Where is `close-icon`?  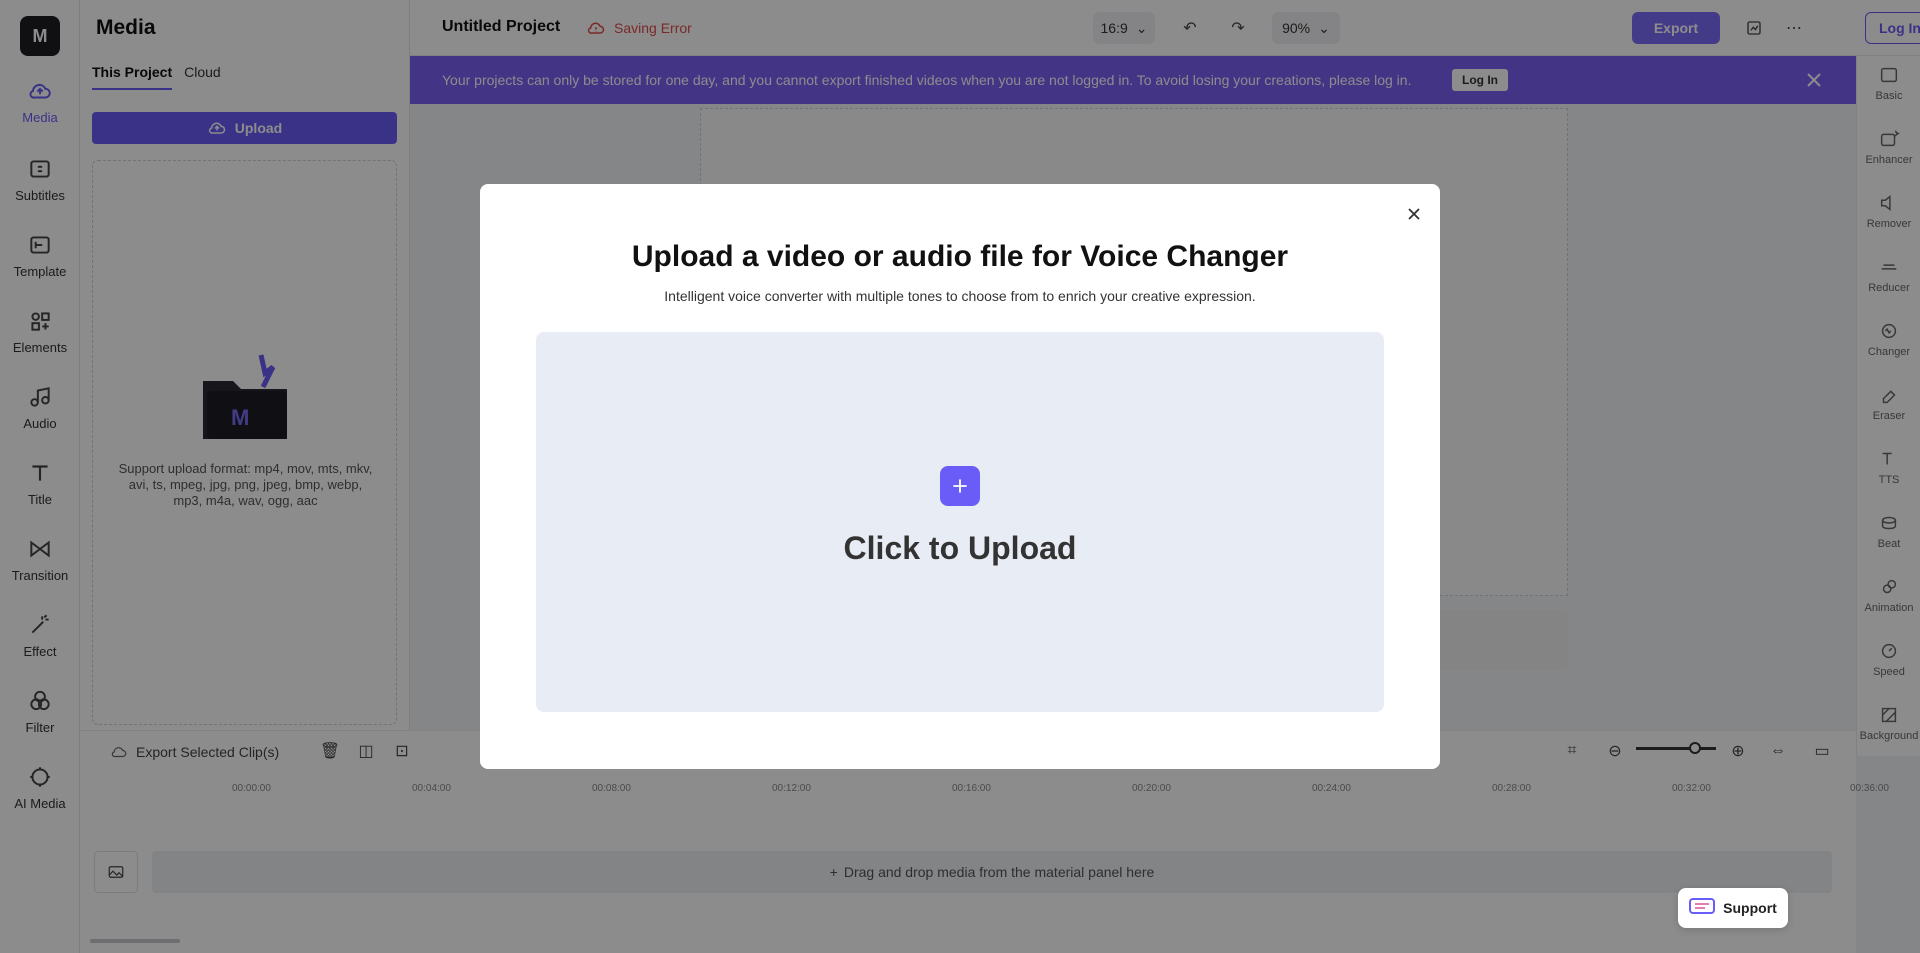
close-icon is located at coordinates (1414, 214).